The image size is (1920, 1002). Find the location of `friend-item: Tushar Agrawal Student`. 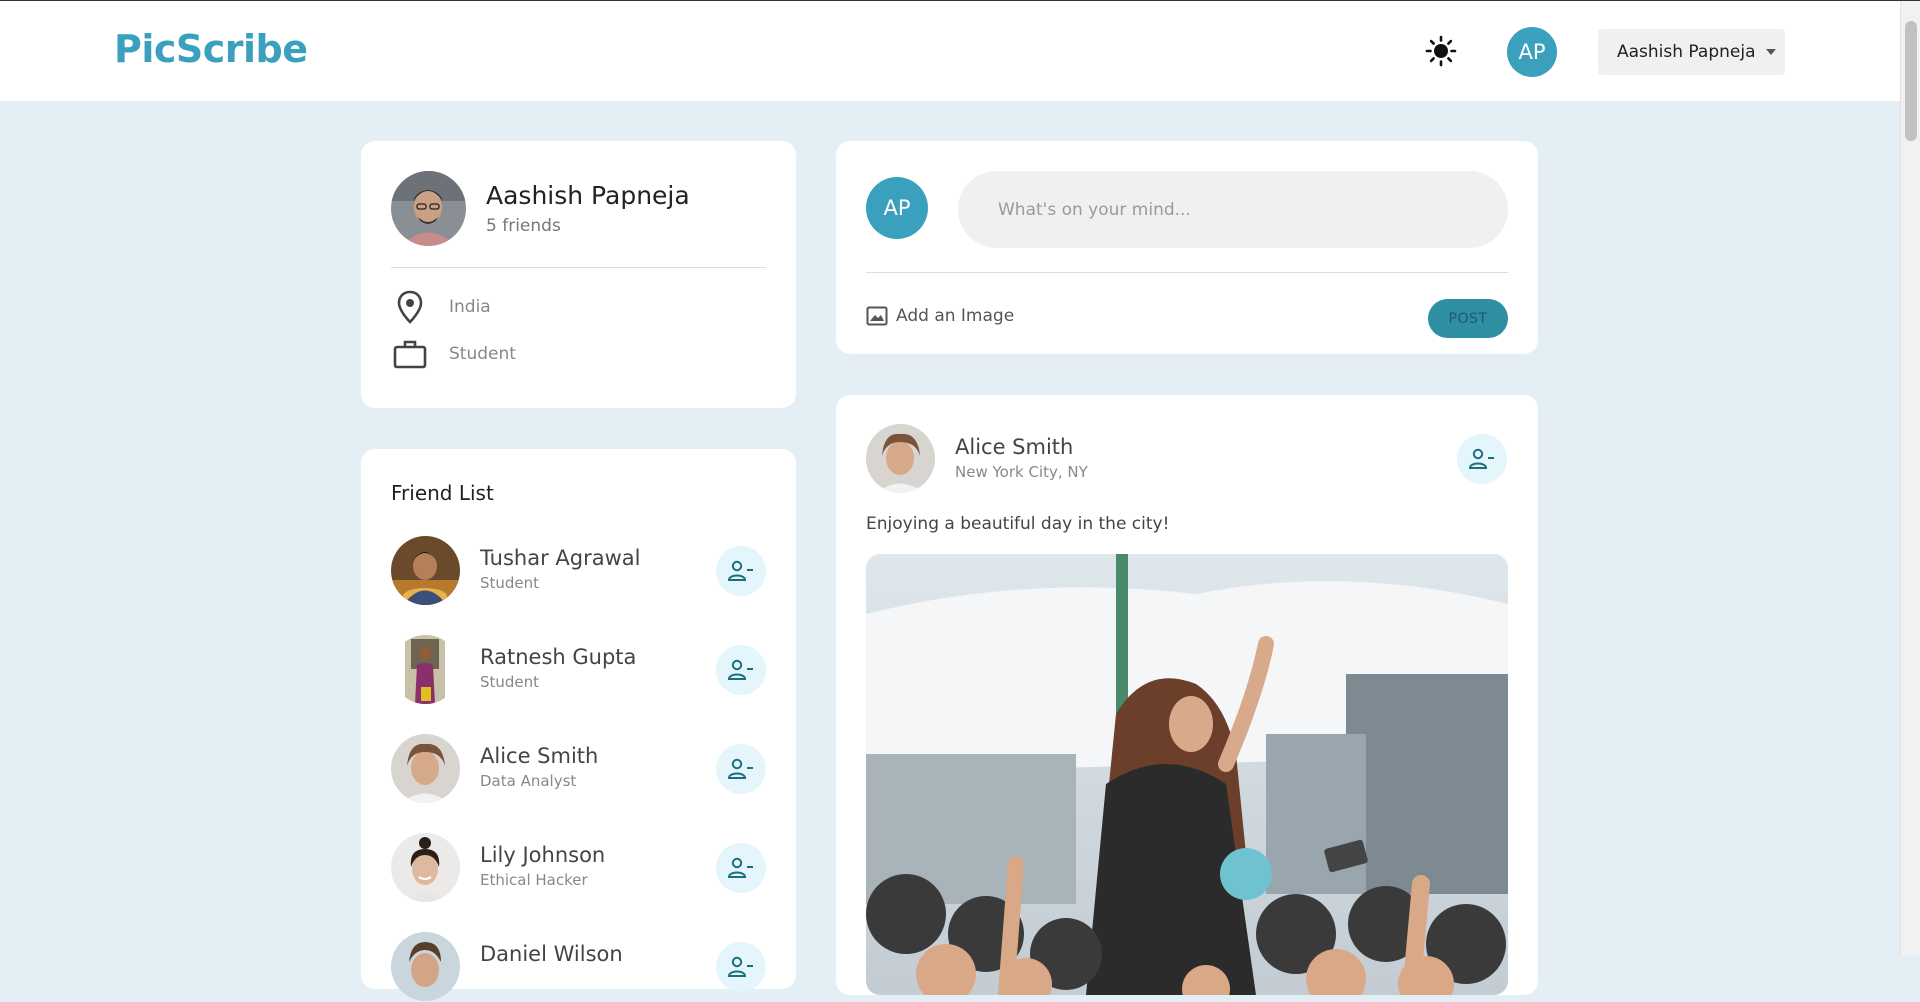

friend-item: Tushar Agrawal Student is located at coordinates (578, 571).